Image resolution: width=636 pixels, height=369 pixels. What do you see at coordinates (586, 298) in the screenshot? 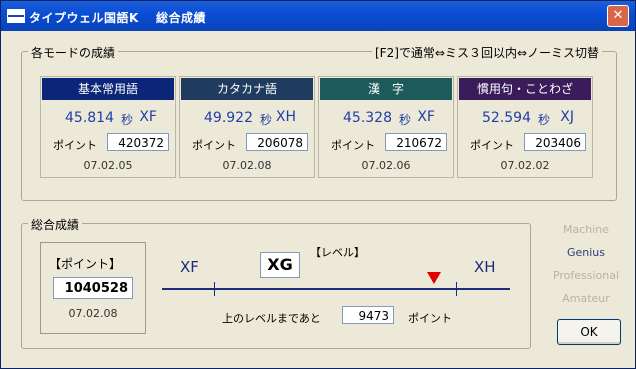
I see `level-option: Amateur` at bounding box center [586, 298].